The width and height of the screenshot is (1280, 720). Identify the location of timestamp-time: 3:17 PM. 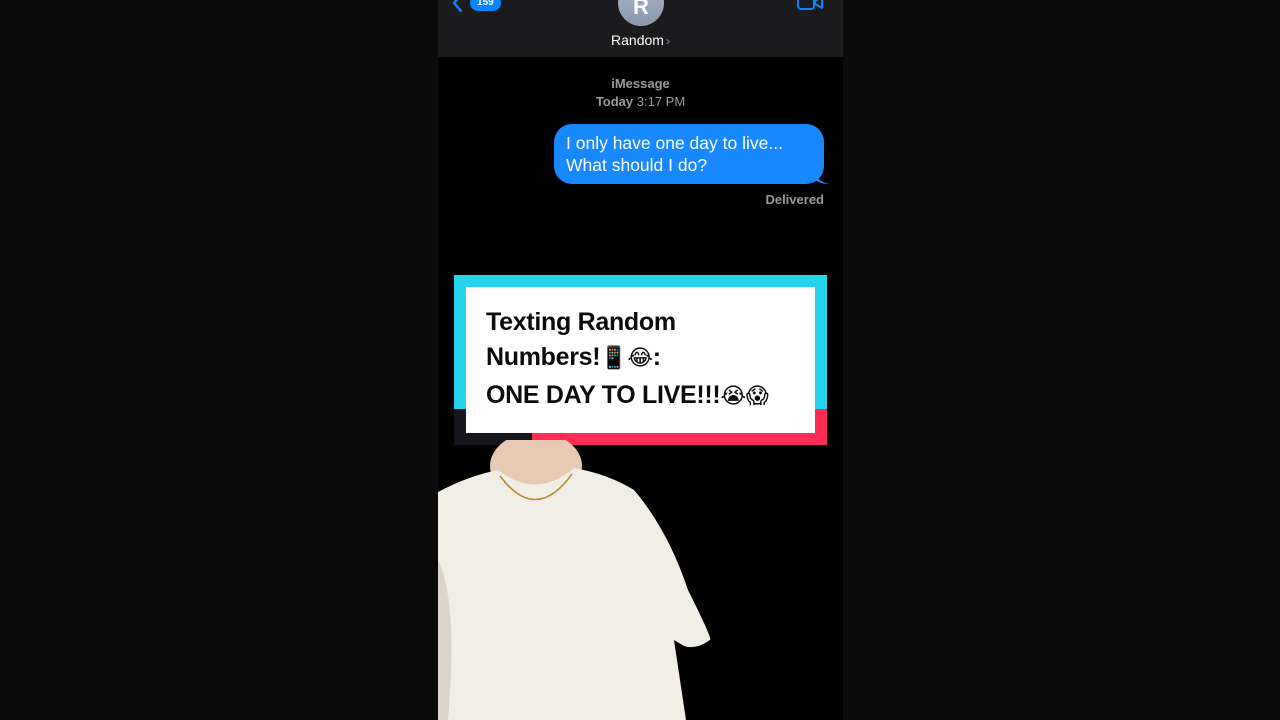
(661, 101).